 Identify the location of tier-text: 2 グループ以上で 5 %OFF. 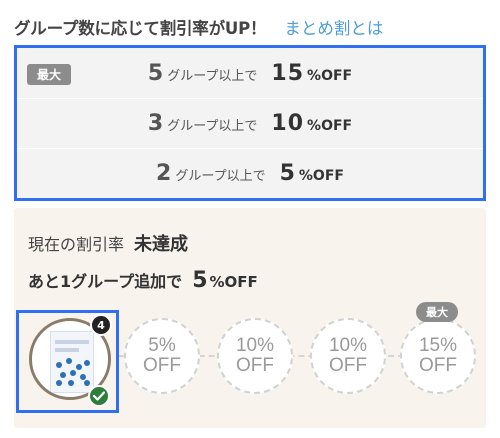
(250, 173).